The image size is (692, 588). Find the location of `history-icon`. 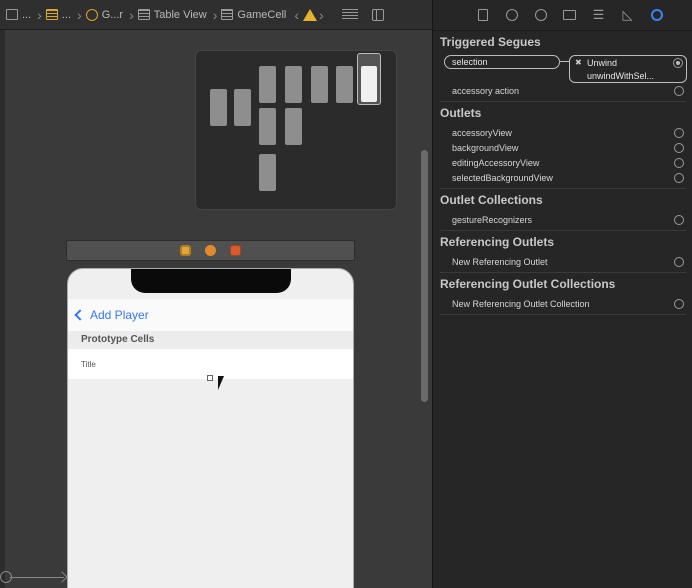

history-icon is located at coordinates (511, 15).